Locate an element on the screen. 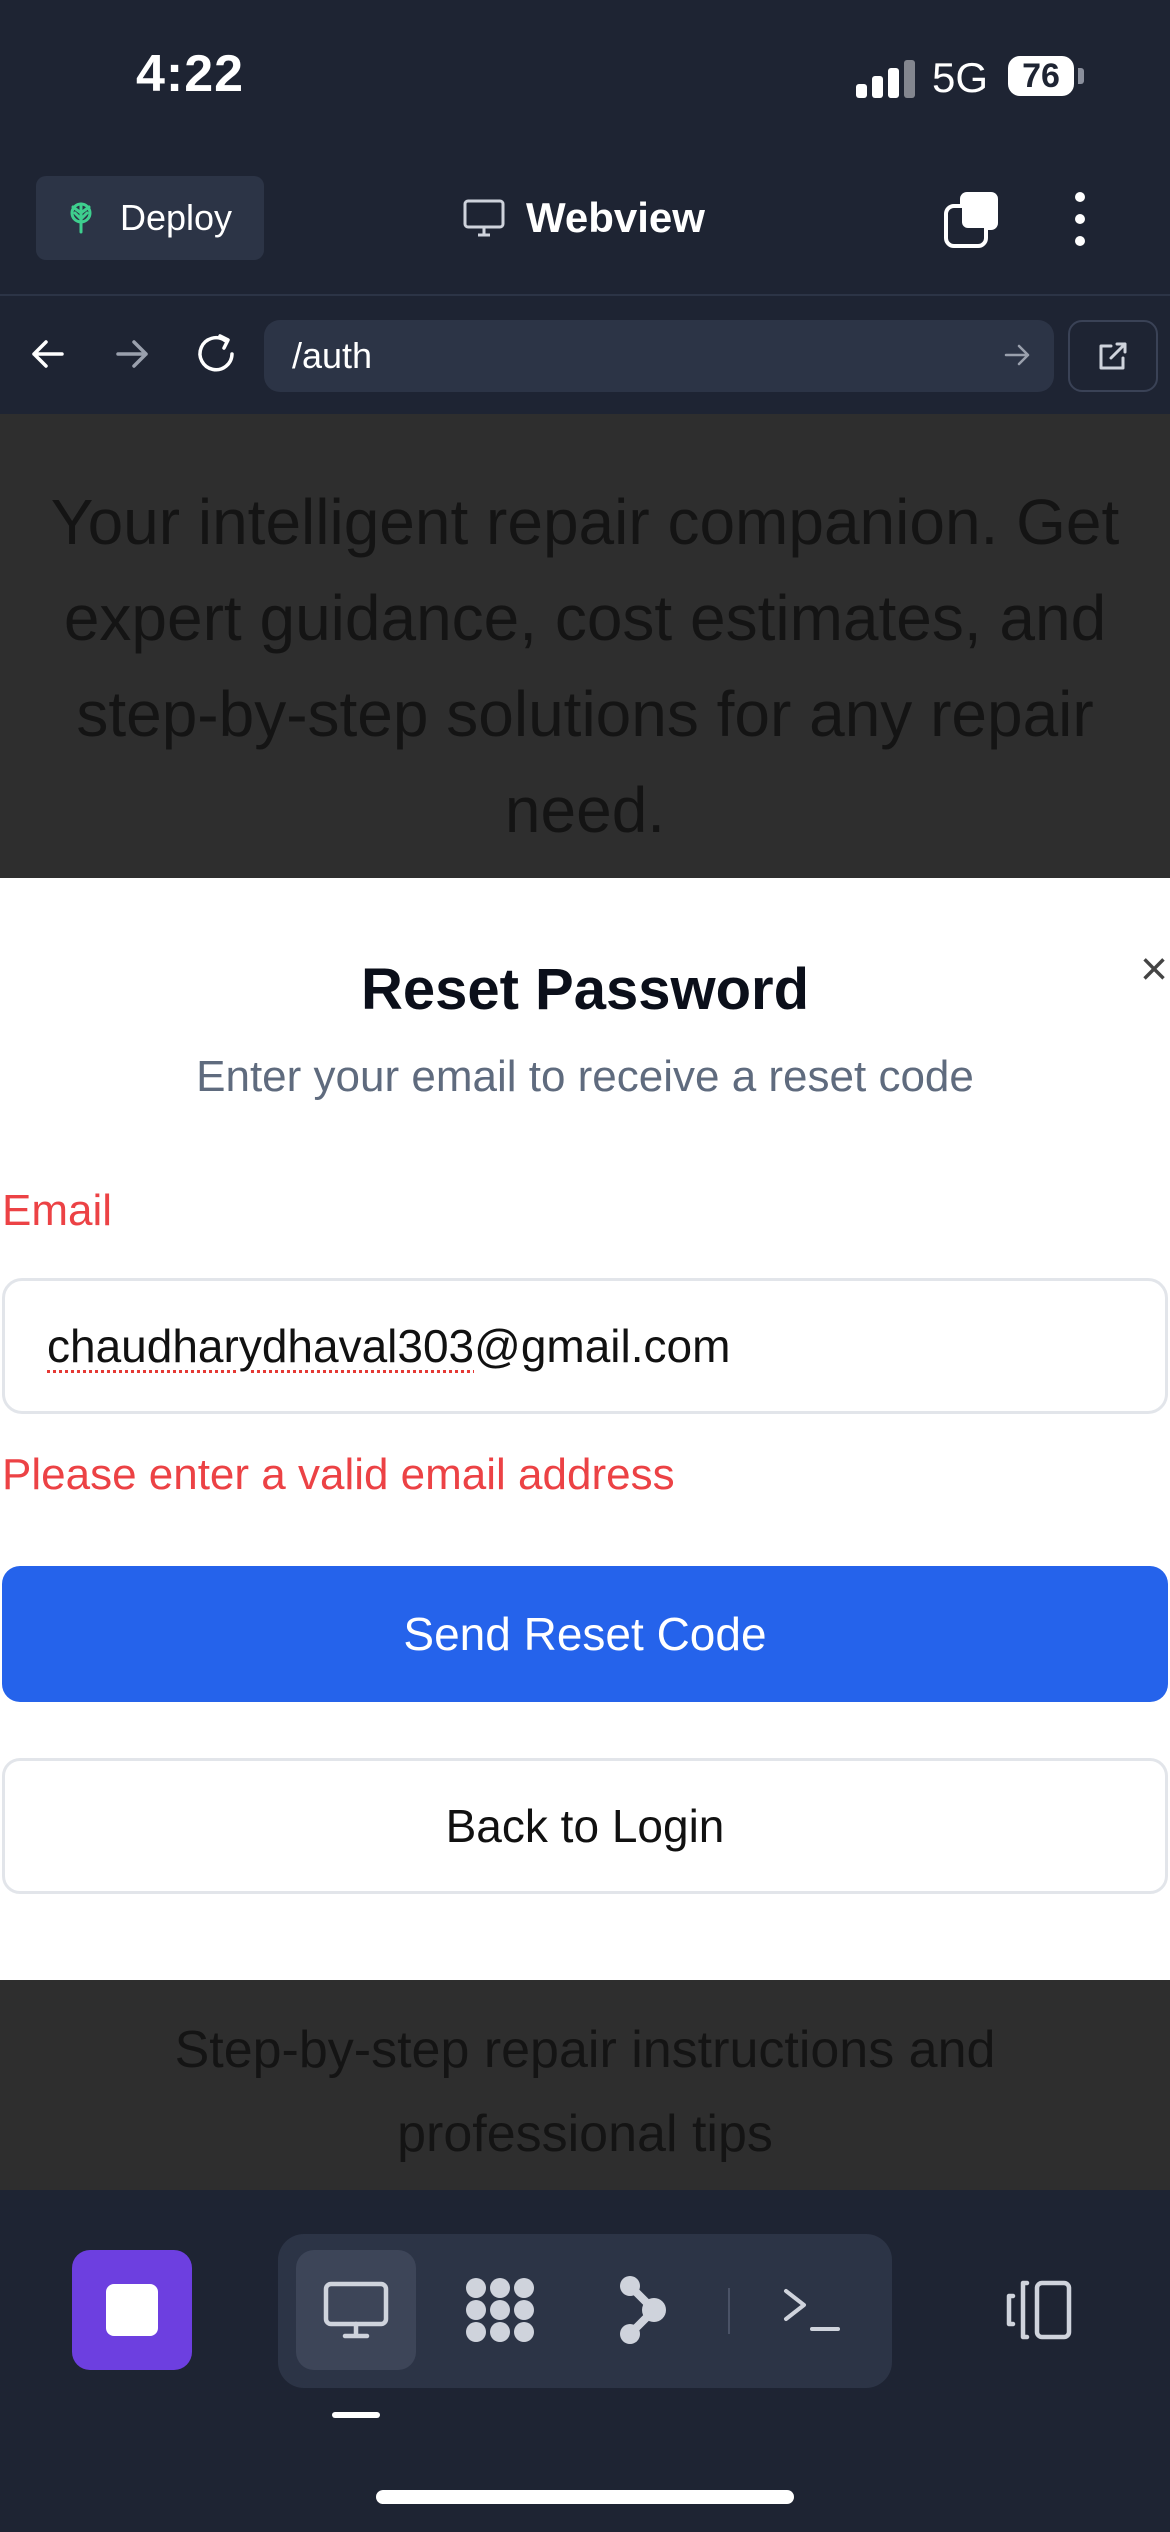  layout-icon is located at coordinates (1039, 2310).